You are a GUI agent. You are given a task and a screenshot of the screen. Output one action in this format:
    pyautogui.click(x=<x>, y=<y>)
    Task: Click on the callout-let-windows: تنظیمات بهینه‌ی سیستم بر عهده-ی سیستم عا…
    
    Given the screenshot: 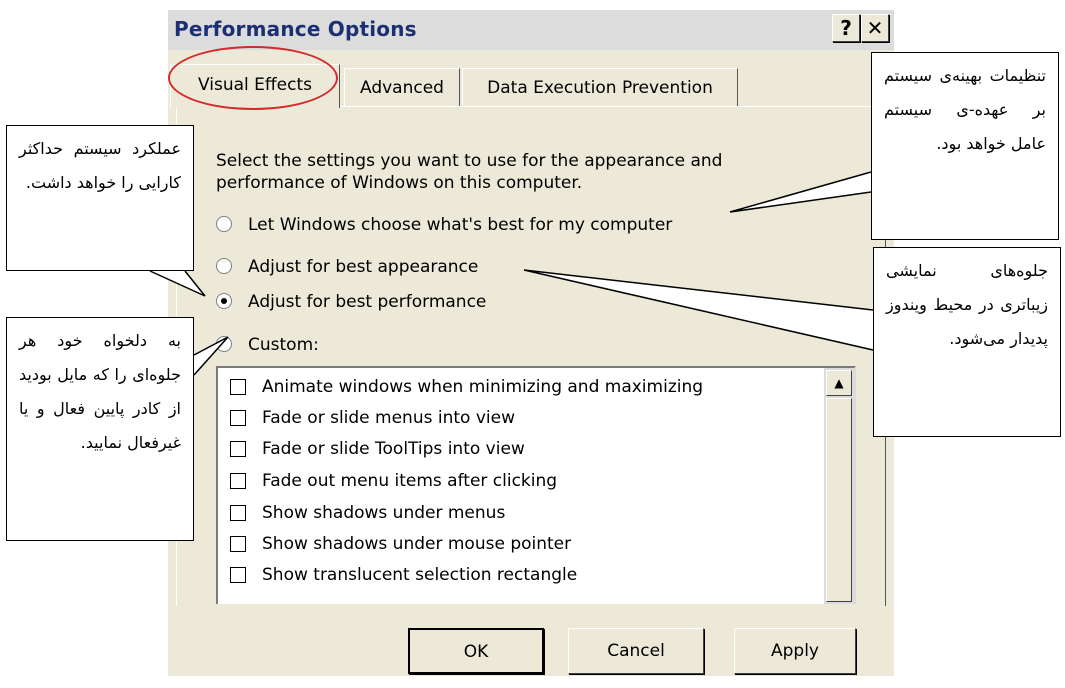 What is the action you would take?
    pyautogui.click(x=965, y=146)
    